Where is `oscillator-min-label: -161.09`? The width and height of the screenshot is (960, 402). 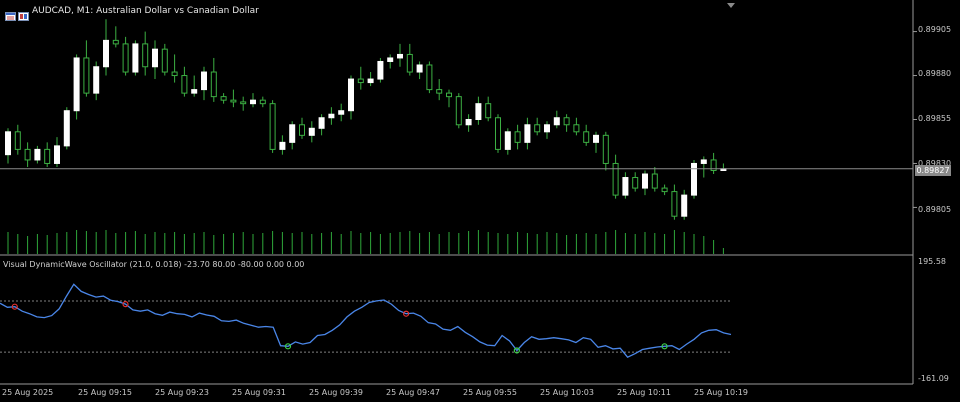 oscillator-min-label: -161.09 is located at coordinates (933, 378).